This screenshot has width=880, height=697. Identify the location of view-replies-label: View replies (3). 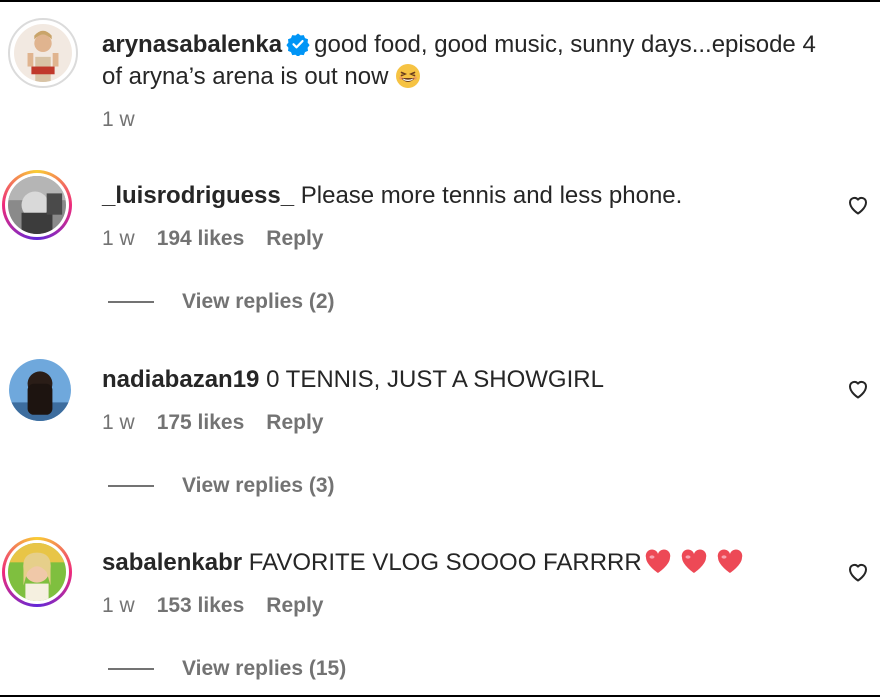
(258, 486).